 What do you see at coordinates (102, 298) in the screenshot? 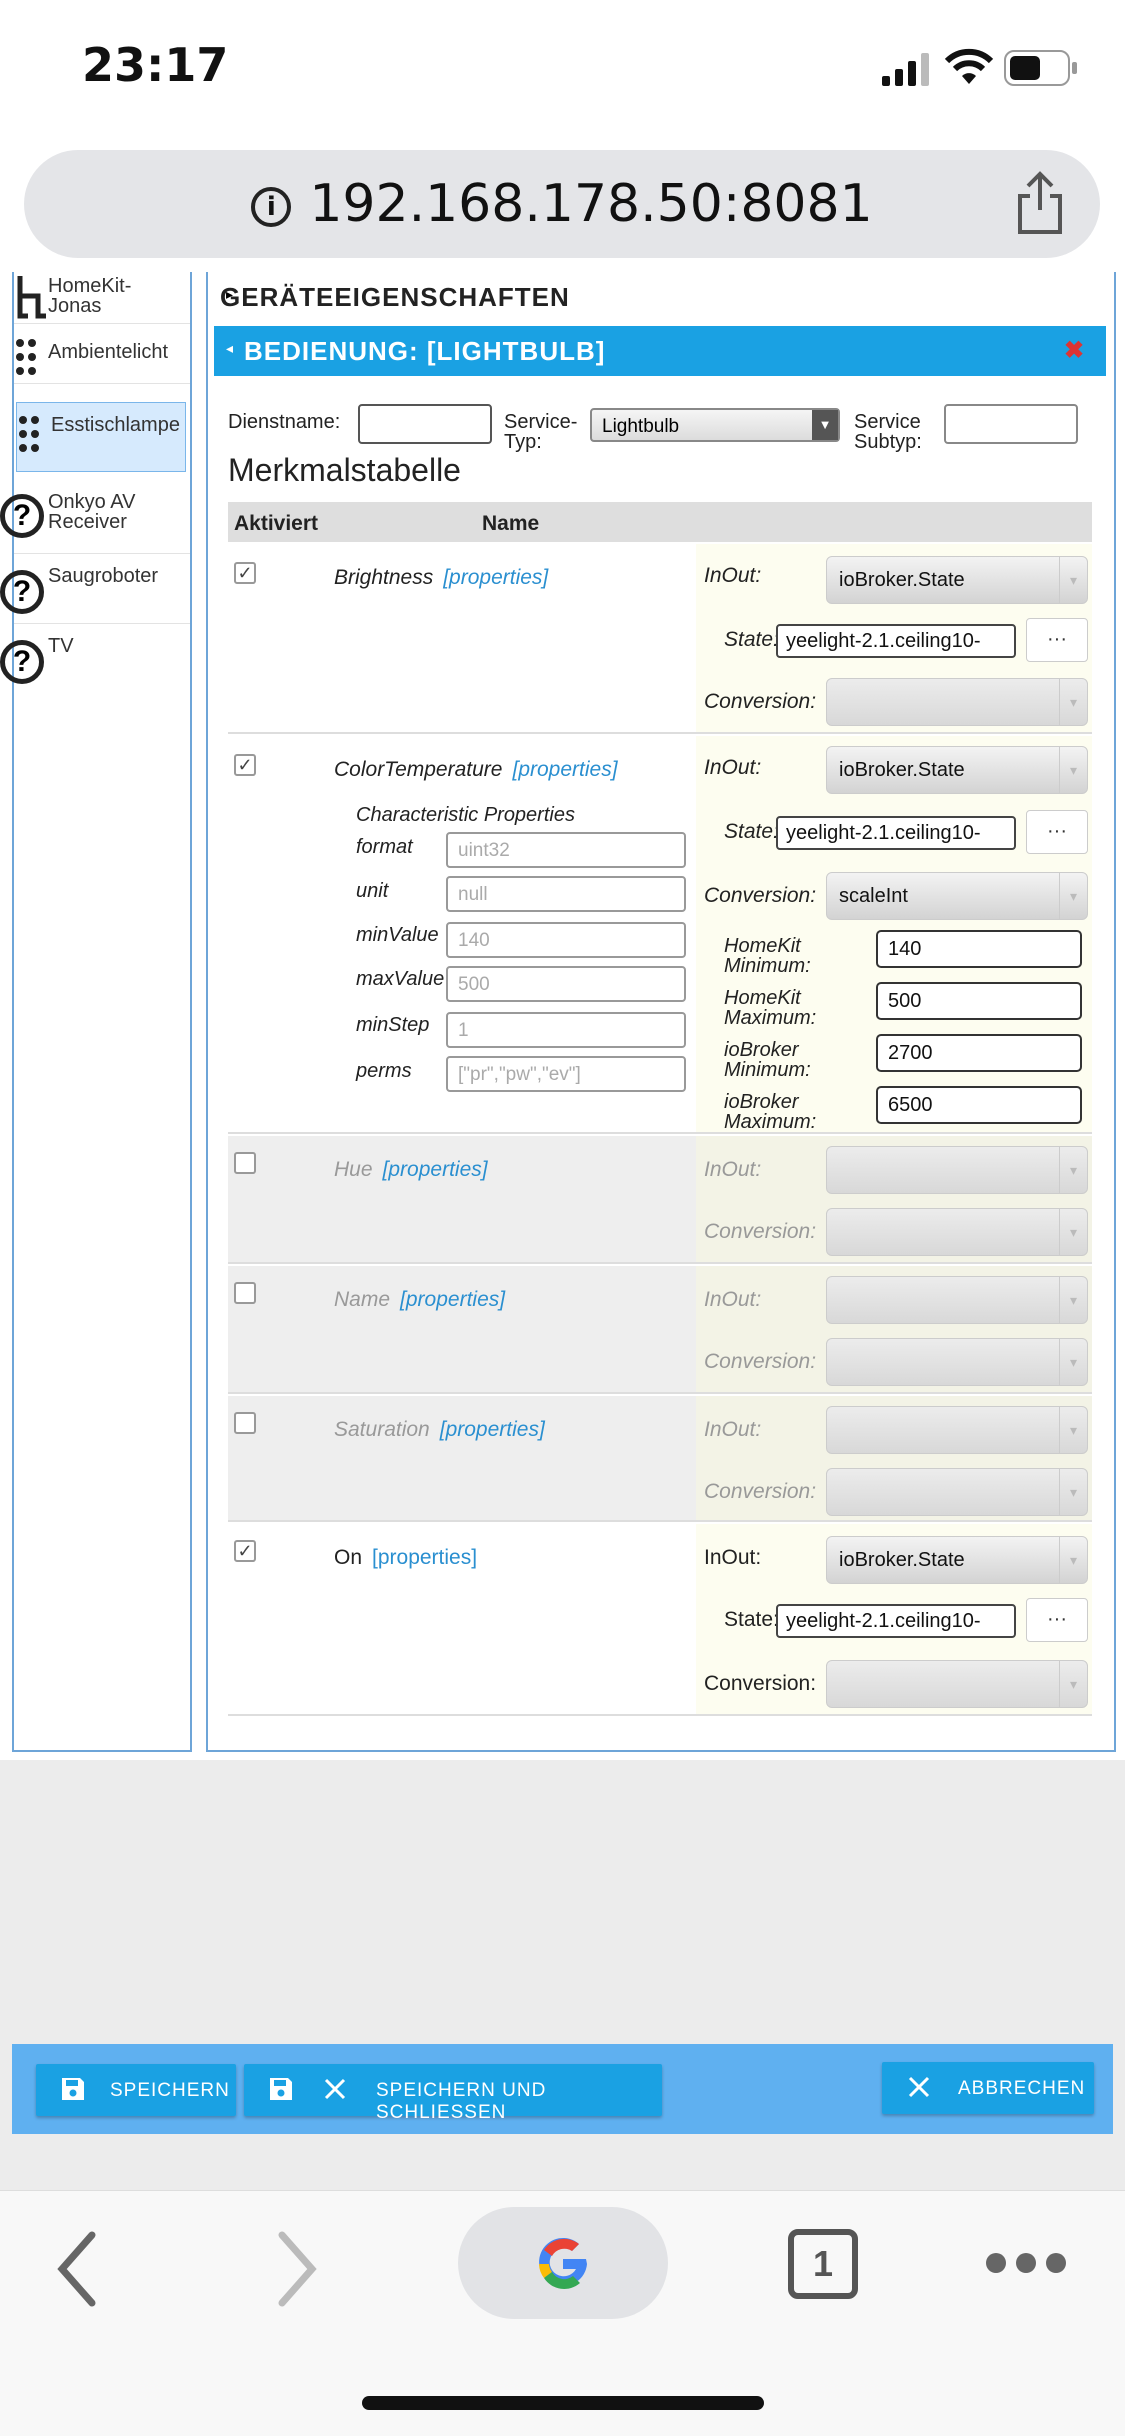
I see `sidebar-item-homekit-jonas: HomeKit- Jonas` at bounding box center [102, 298].